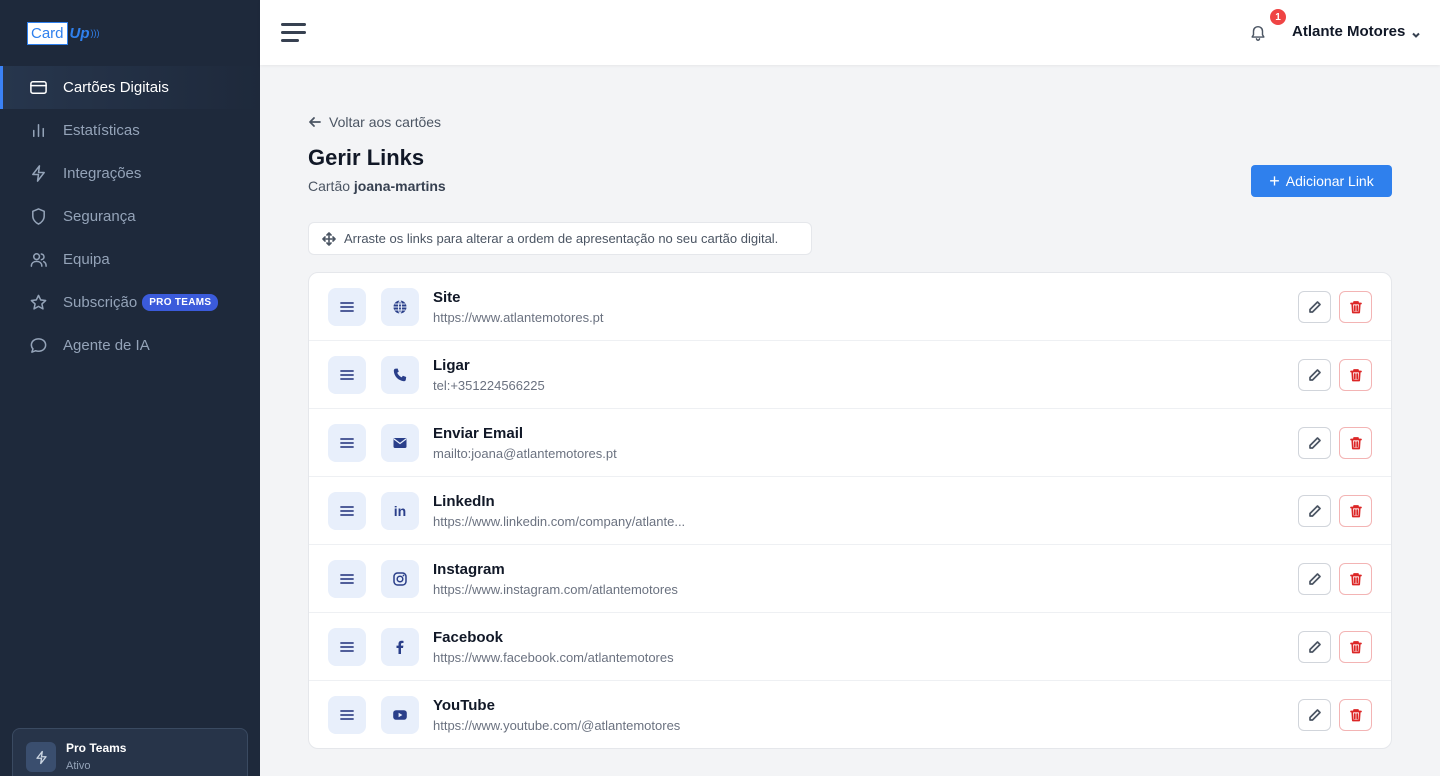 The image size is (1440, 776). Describe the element at coordinates (47, 33) in the screenshot. I see `logo-card-text: Card` at that location.